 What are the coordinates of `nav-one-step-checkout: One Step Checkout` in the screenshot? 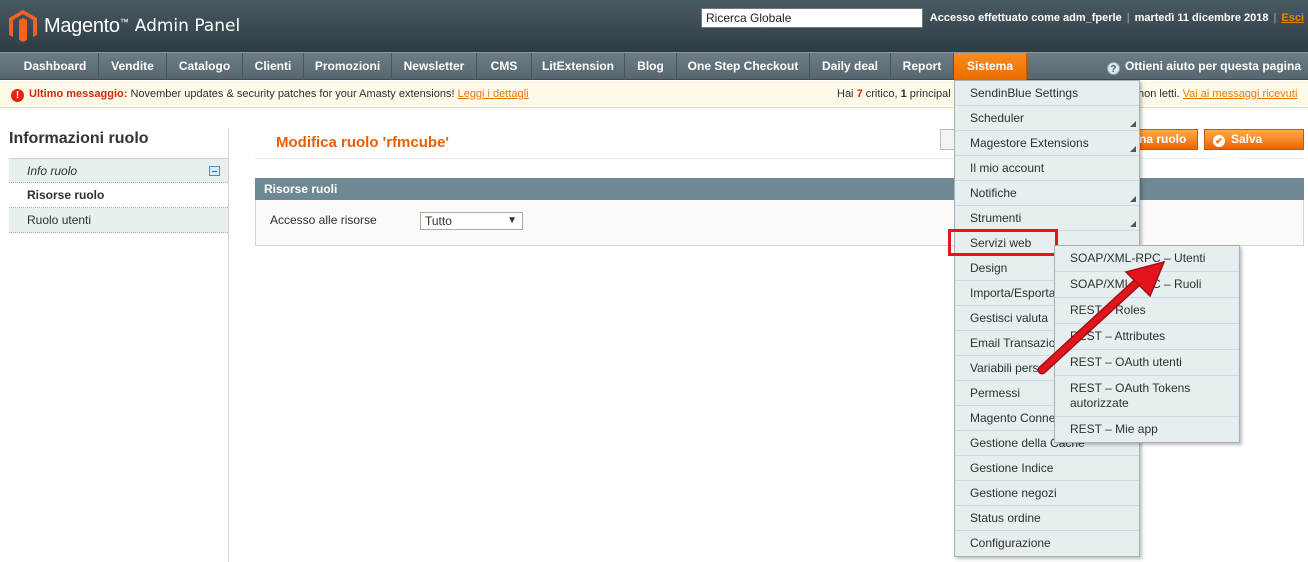 It's located at (743, 66).